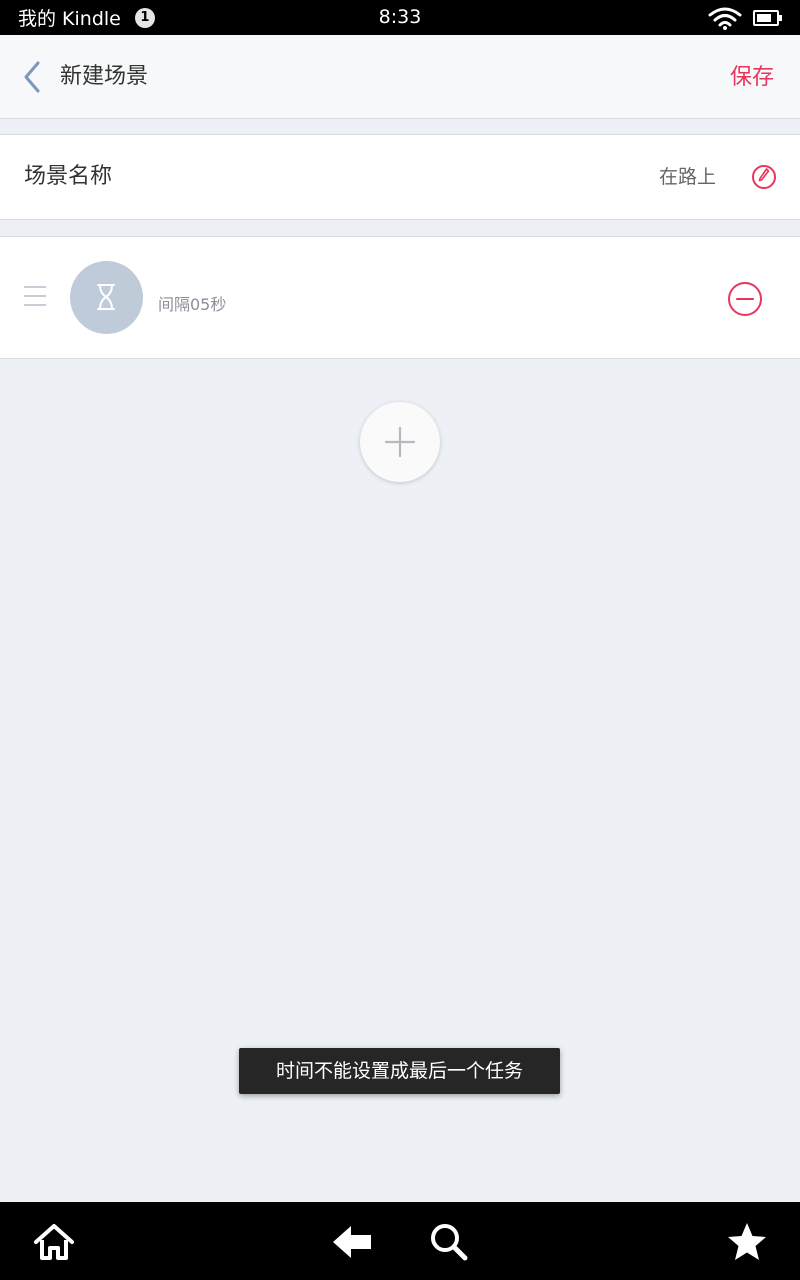 Image resolution: width=800 pixels, height=1280 pixels. What do you see at coordinates (353, 1242) in the screenshot?
I see `back-arrow-icon` at bounding box center [353, 1242].